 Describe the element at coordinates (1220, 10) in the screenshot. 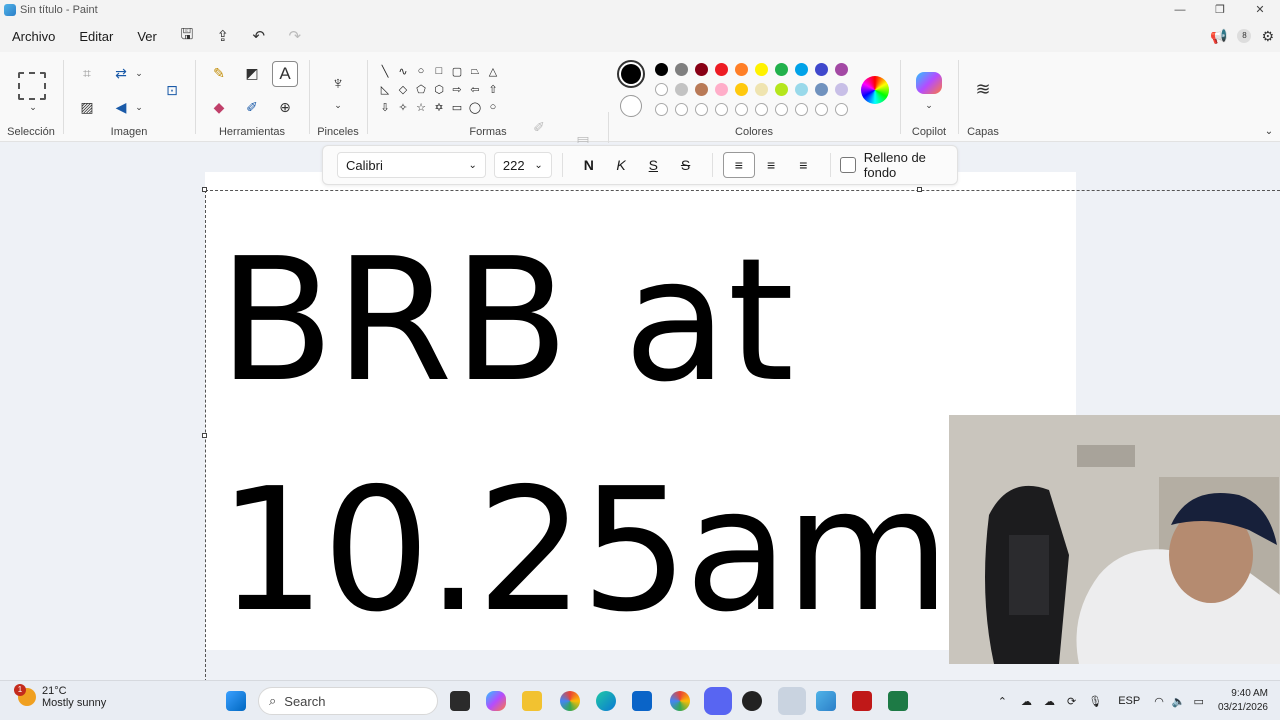

I see `maximize-button: ❐` at that location.